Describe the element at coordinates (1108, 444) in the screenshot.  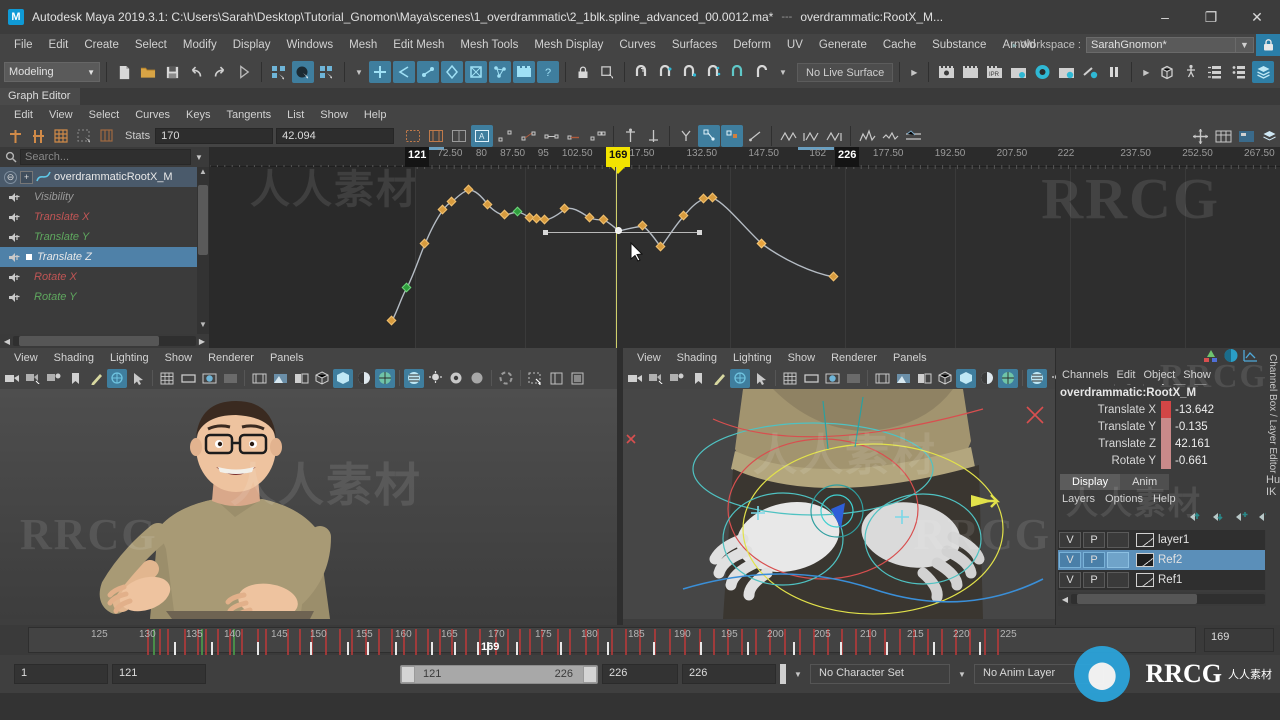
I see `channel-label: Translate Z` at that location.